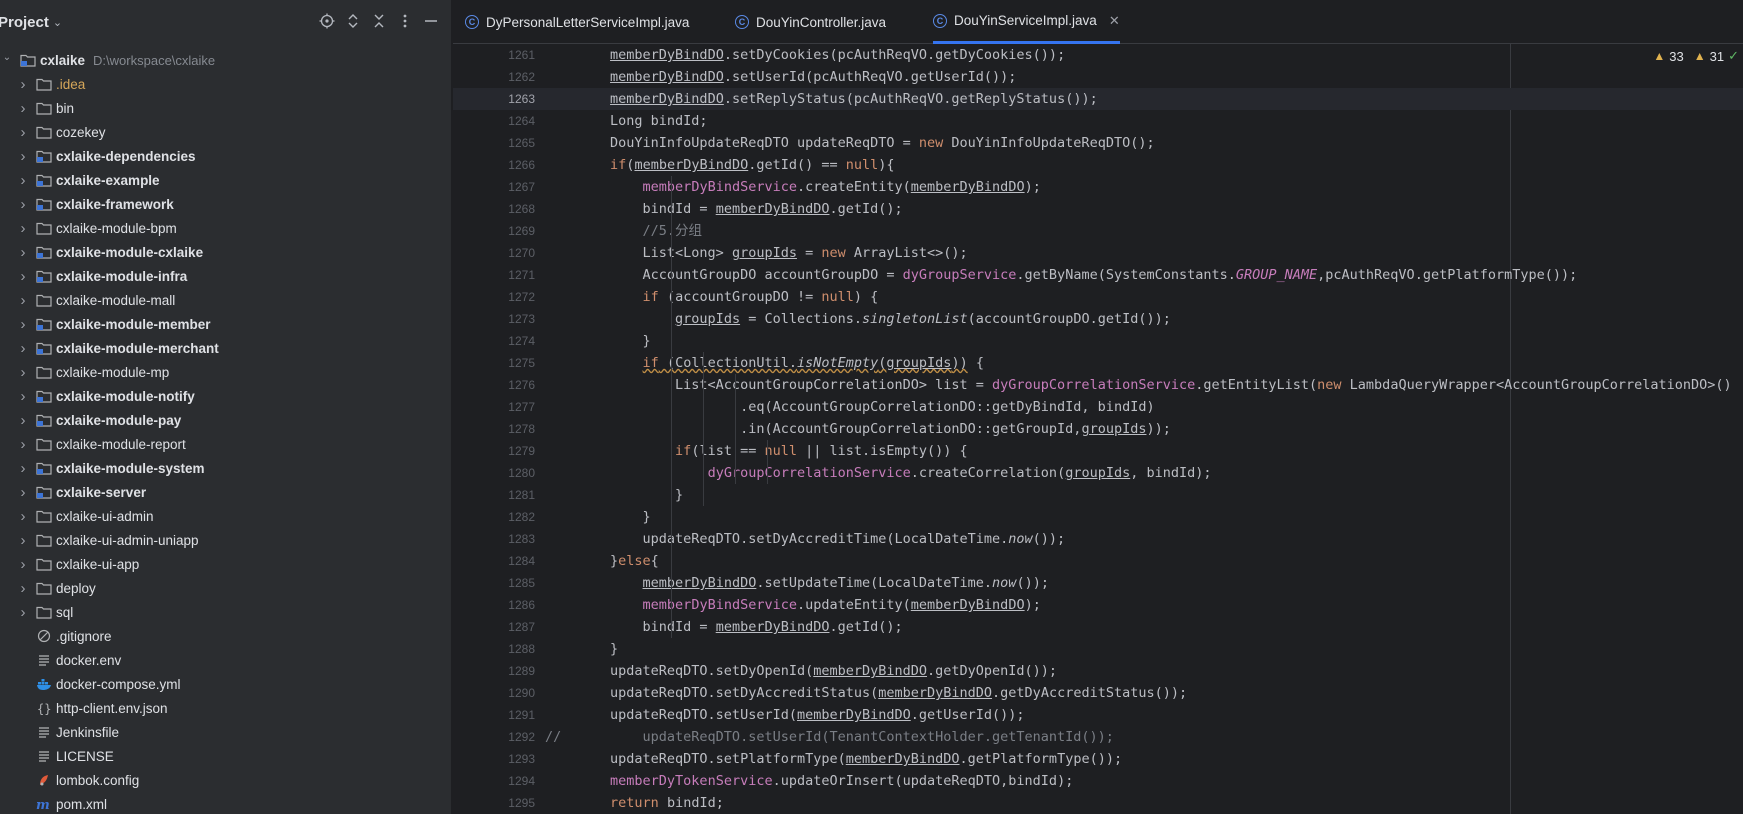  I want to click on line-number: 1285, so click(494, 583).